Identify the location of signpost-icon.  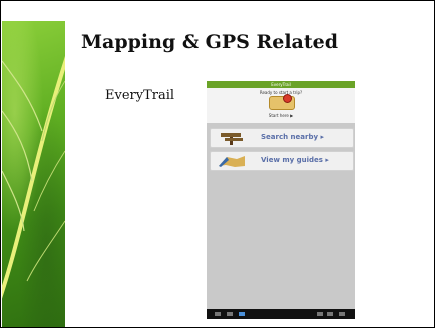
(232, 139).